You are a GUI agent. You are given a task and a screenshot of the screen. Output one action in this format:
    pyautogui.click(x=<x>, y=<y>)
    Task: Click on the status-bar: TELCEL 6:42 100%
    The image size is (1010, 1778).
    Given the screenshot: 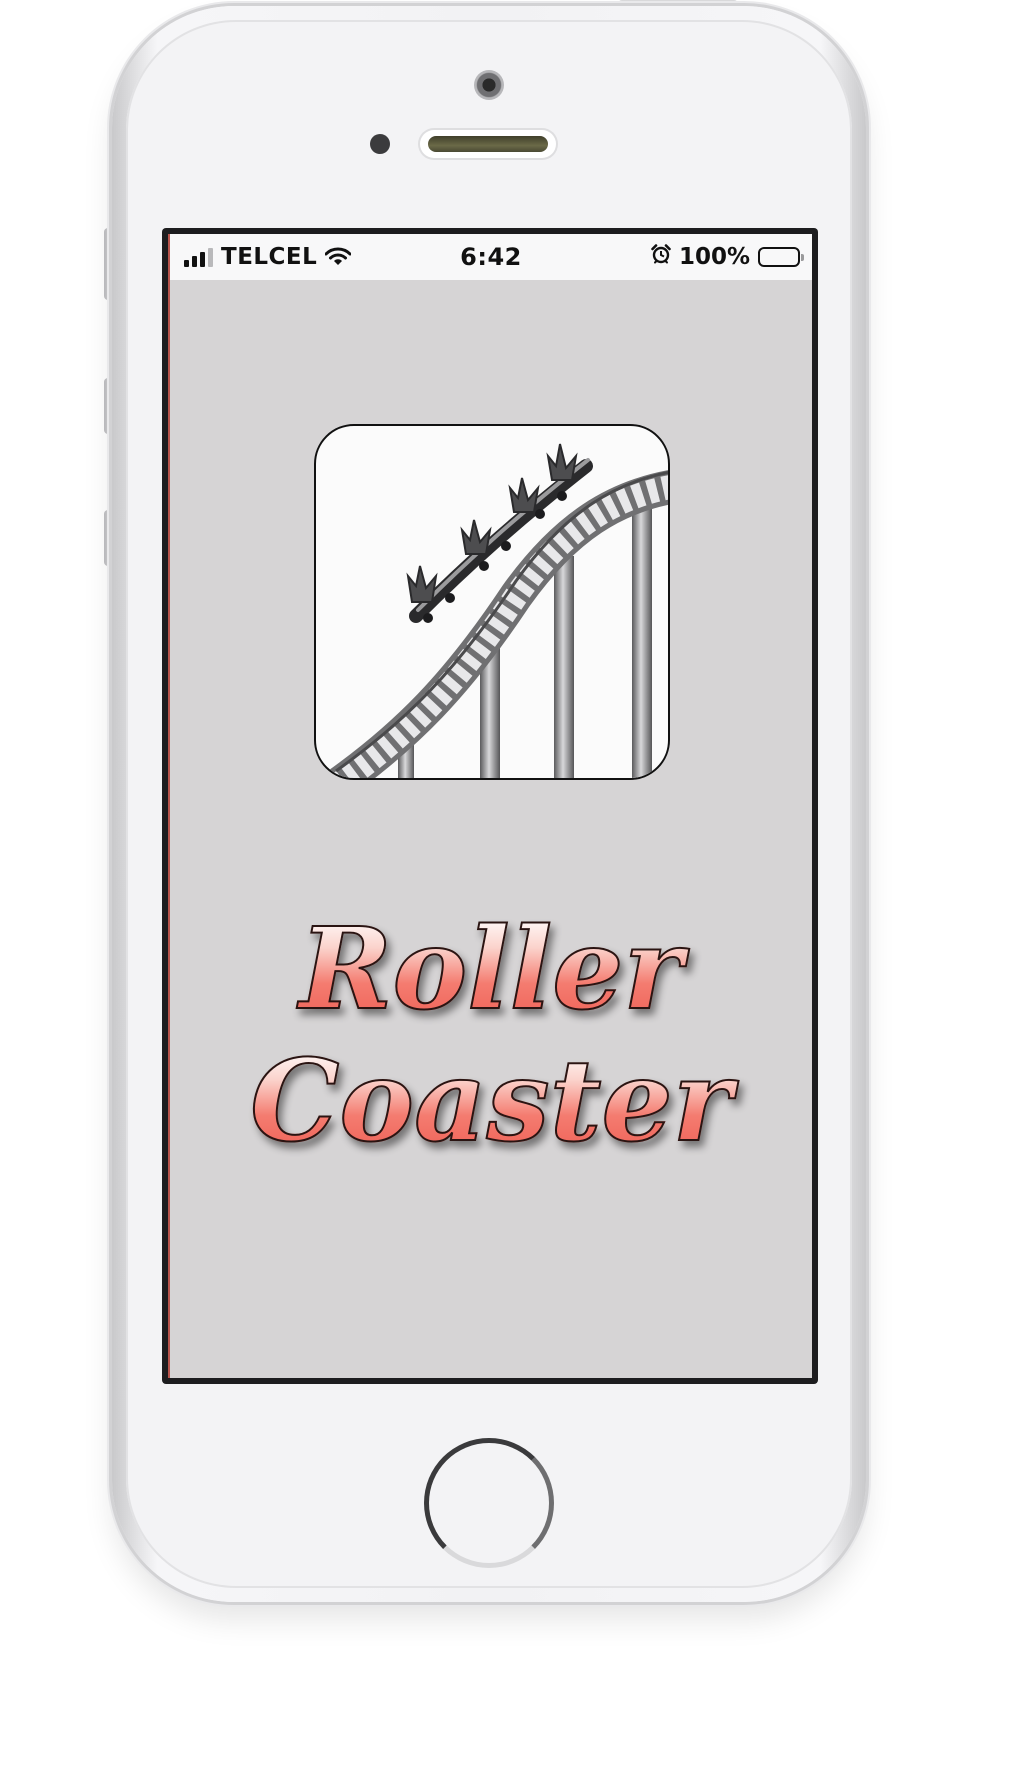 What is the action you would take?
    pyautogui.click(x=491, y=257)
    